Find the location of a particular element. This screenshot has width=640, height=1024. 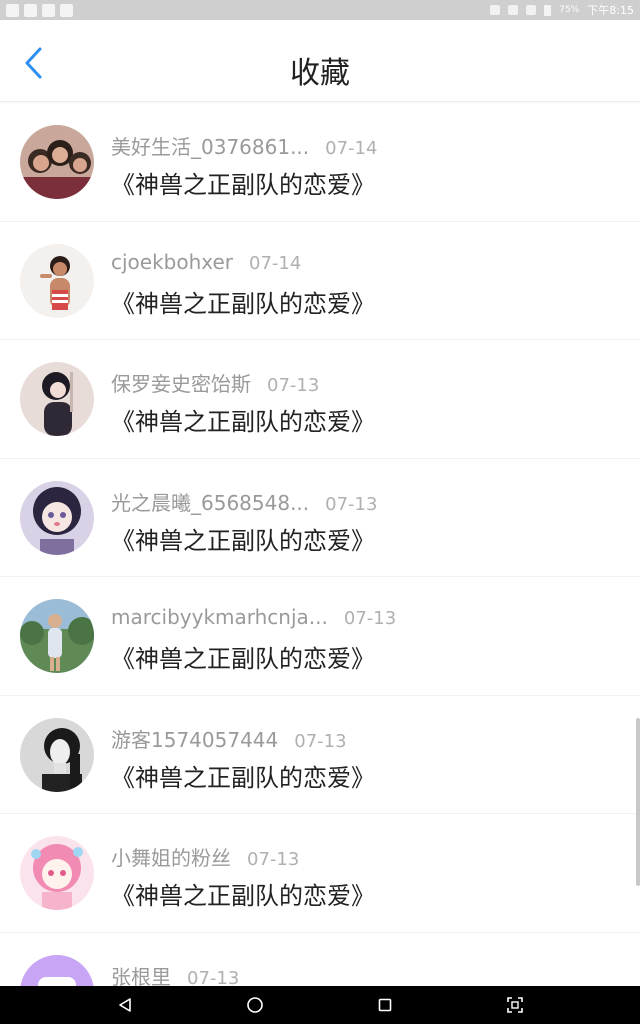

square-recents-icon is located at coordinates (385, 1005).